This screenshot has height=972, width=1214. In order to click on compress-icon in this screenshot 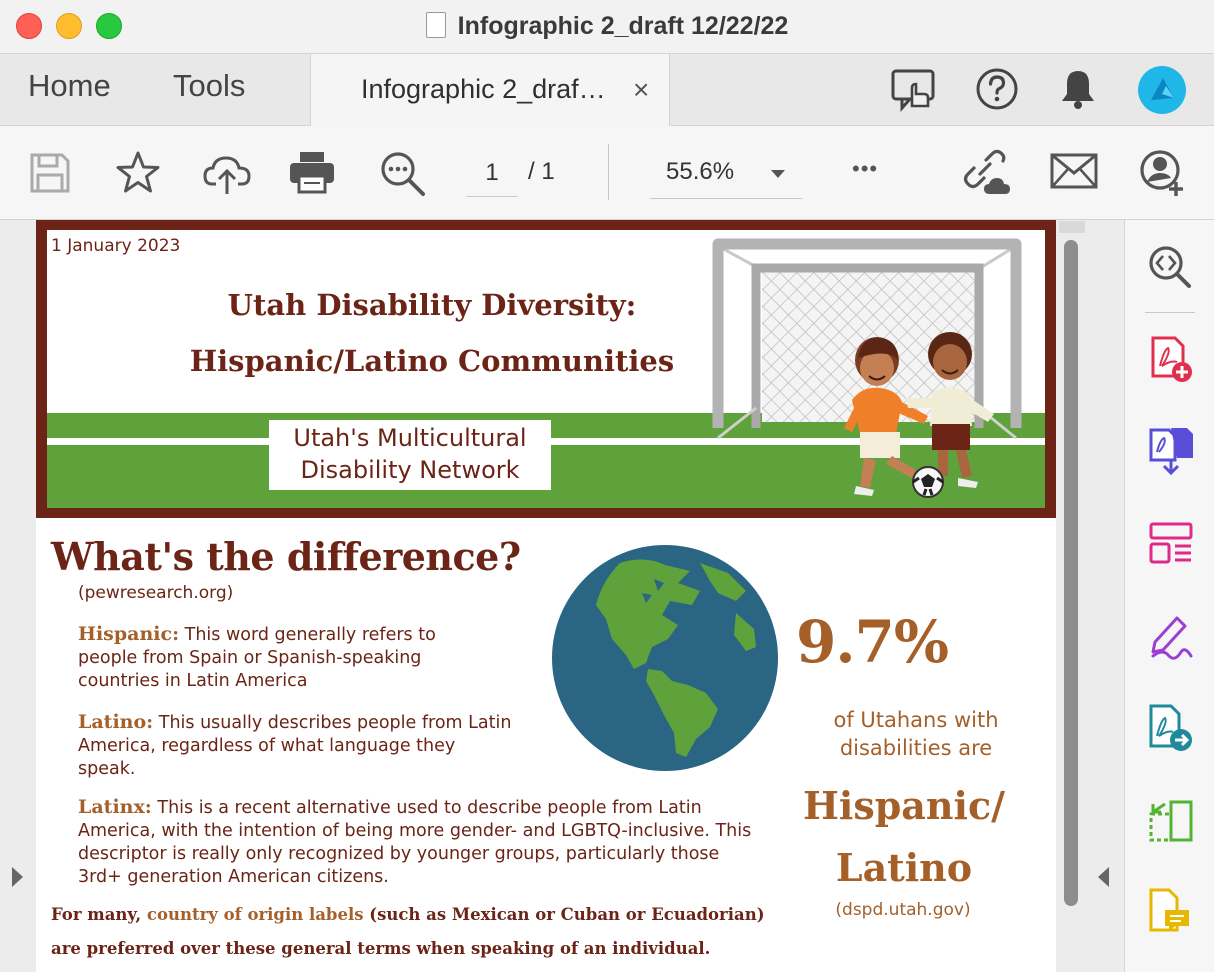, I will do `click(1171, 822)`.